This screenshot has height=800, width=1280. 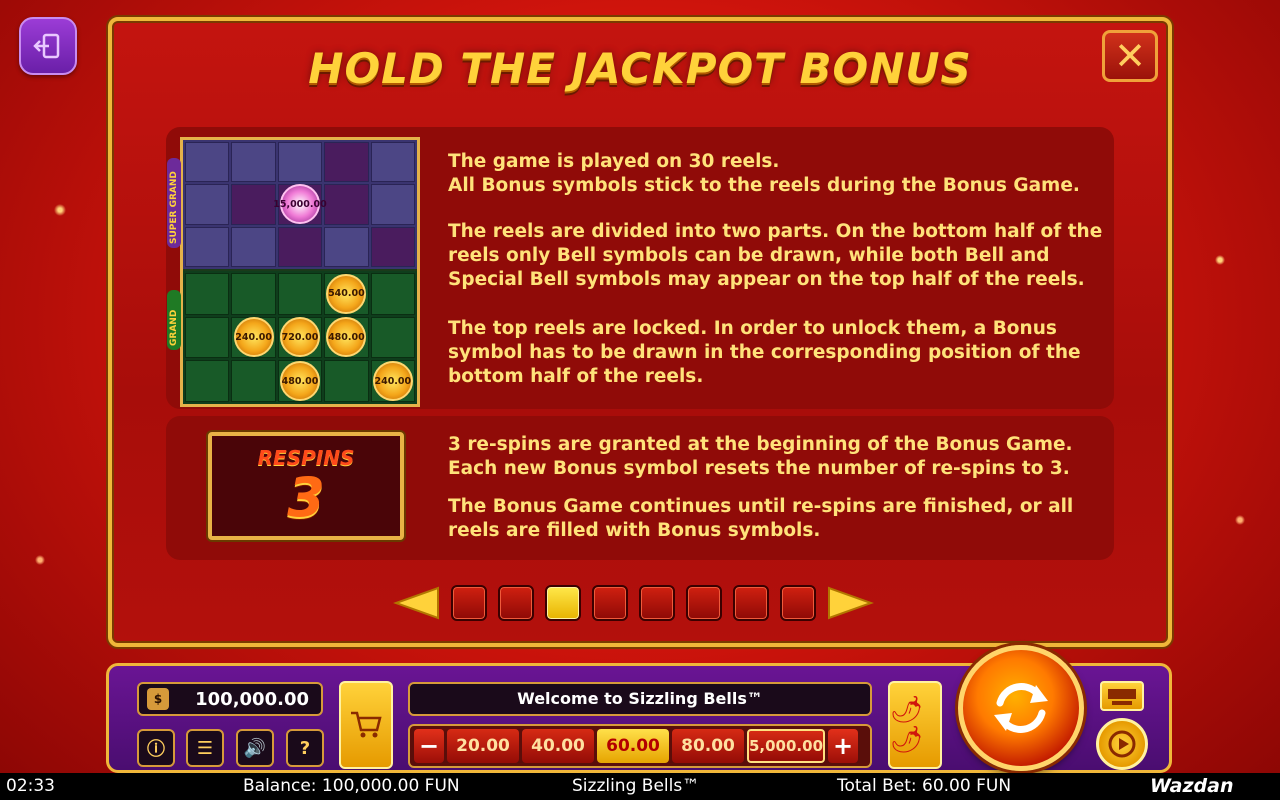 I want to click on spin-button, so click(x=1021, y=708).